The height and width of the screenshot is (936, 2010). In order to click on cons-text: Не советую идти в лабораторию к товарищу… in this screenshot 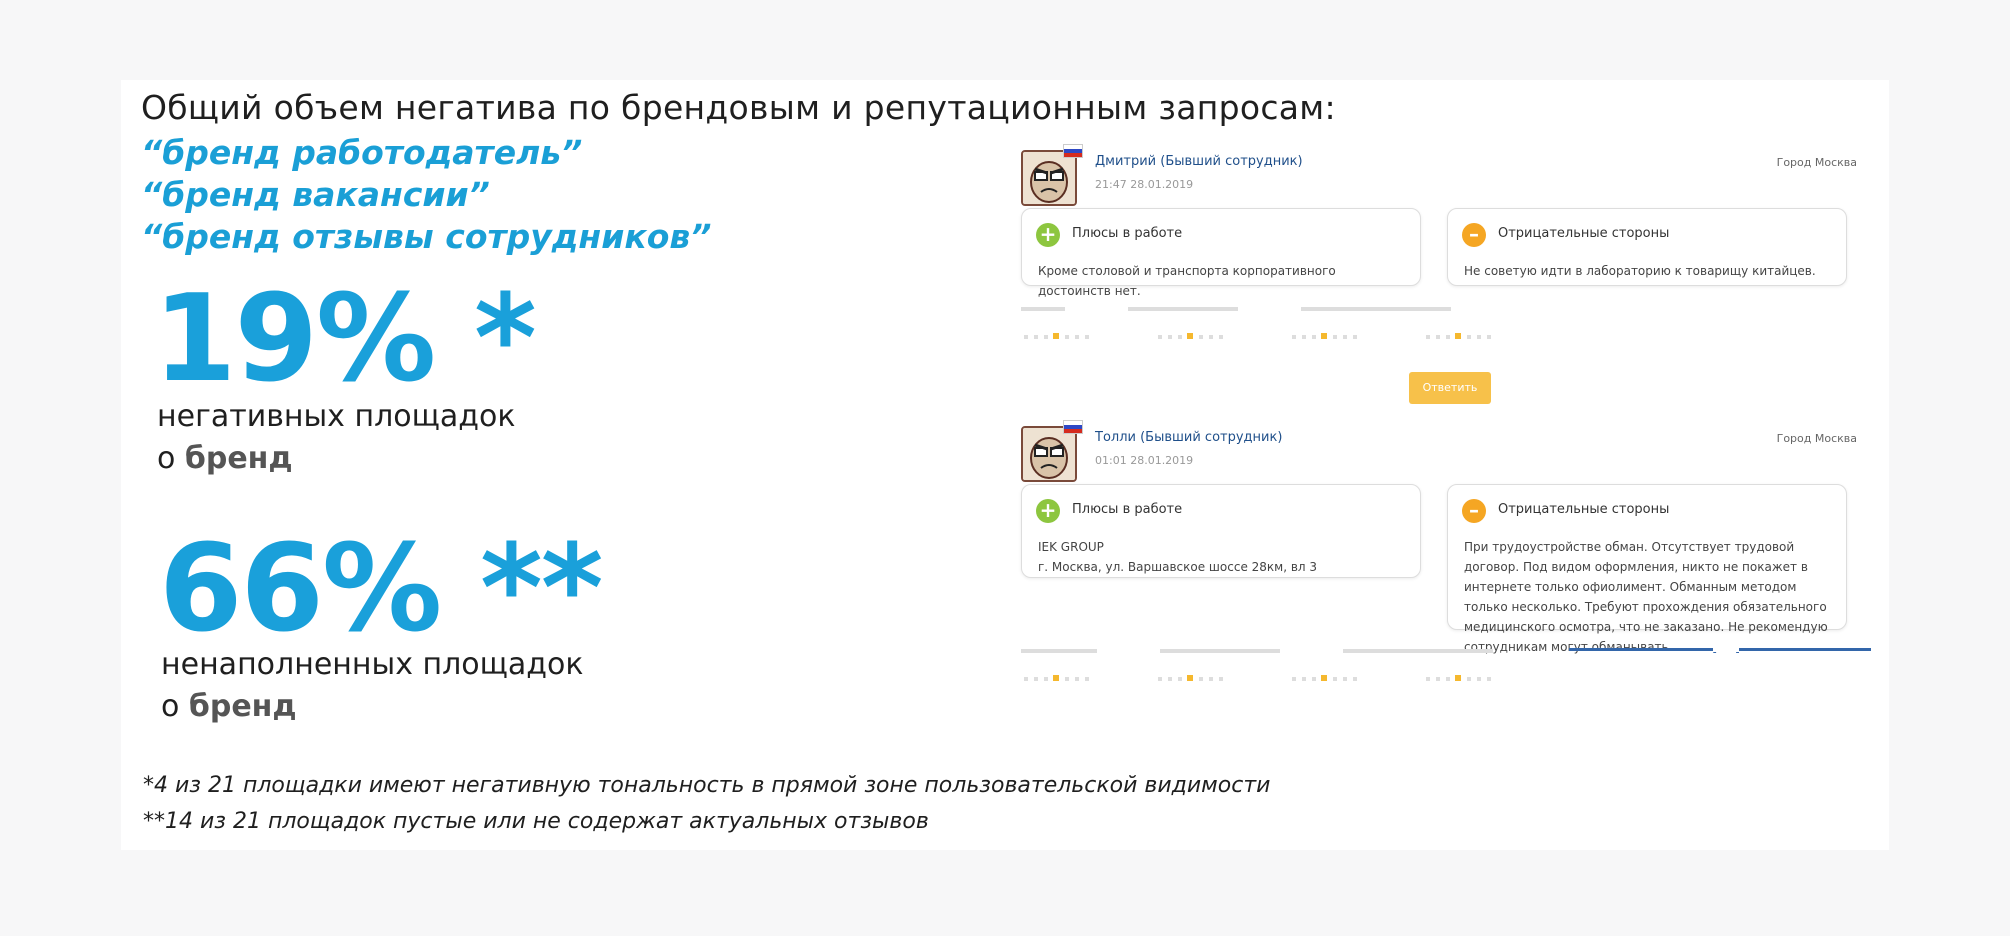, I will do `click(1640, 271)`.